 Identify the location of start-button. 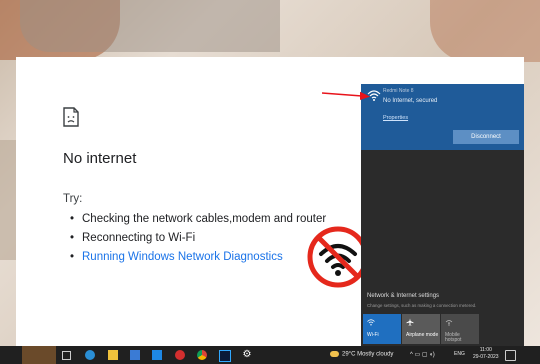
(39, 355).